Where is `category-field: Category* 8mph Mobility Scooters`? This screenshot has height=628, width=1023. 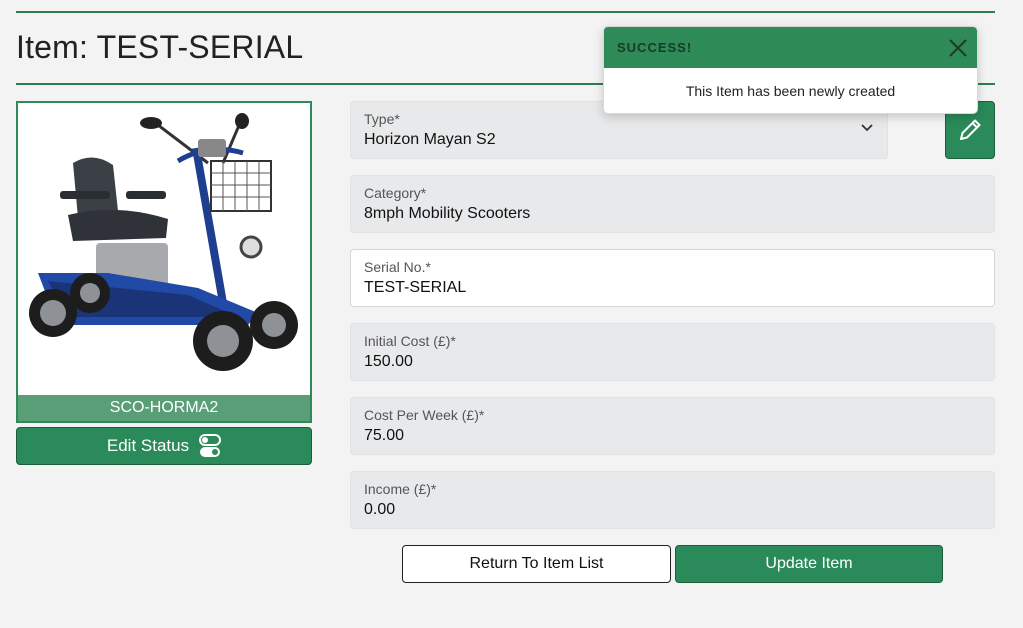
category-field: Category* 8mph Mobility Scooters is located at coordinates (672, 204).